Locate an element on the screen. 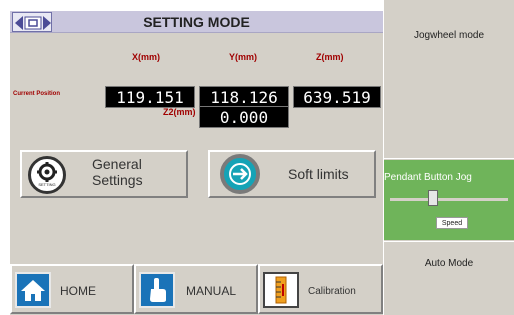 This screenshot has width=514, height=315. home-label: HOME is located at coordinates (78, 291).